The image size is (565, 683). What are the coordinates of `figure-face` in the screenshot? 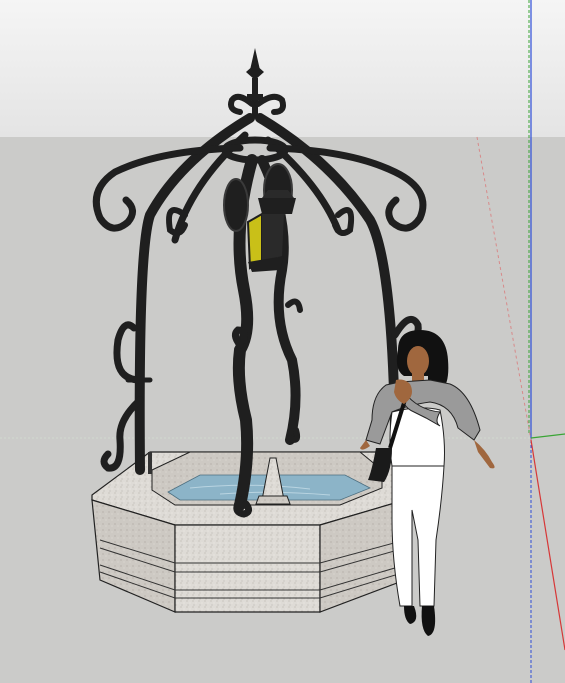 It's located at (418, 361).